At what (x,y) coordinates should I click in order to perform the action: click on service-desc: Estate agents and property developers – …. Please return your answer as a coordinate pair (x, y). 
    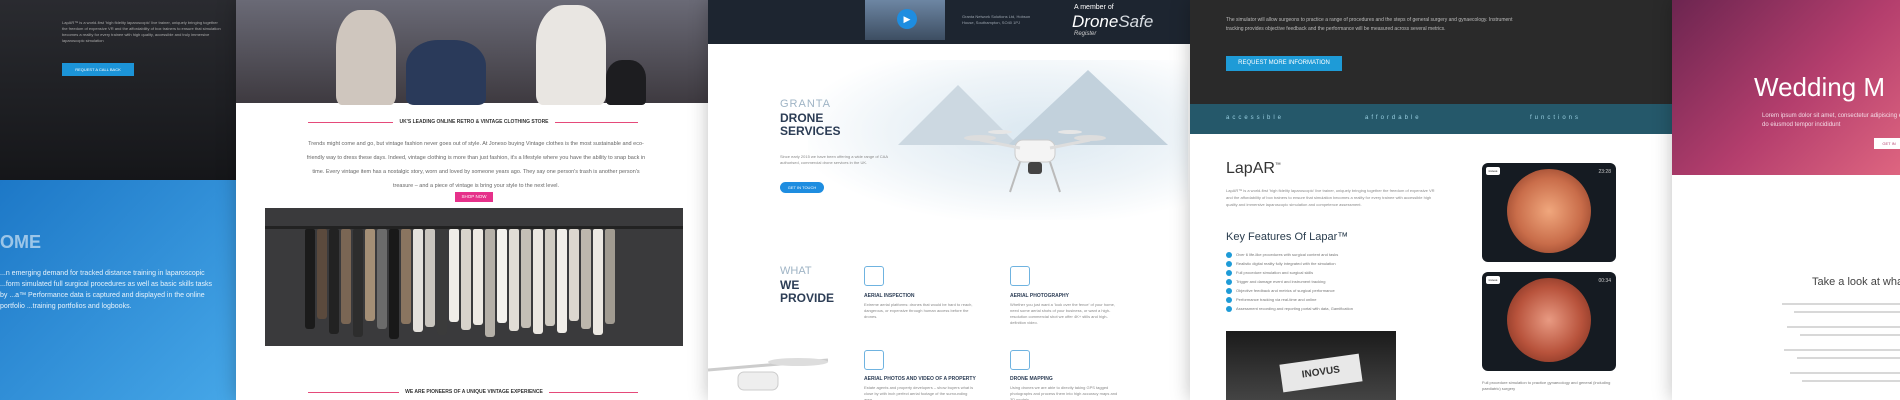
    Looking at the image, I should click on (919, 392).